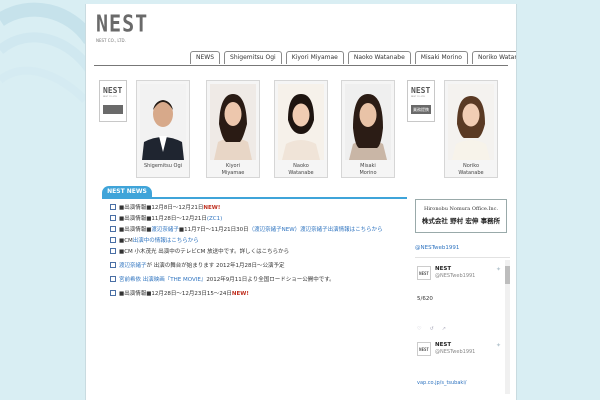 The height and width of the screenshot is (400, 600). I want to click on nav-tab-misaki-morino: Misaki Morino, so click(441, 57).